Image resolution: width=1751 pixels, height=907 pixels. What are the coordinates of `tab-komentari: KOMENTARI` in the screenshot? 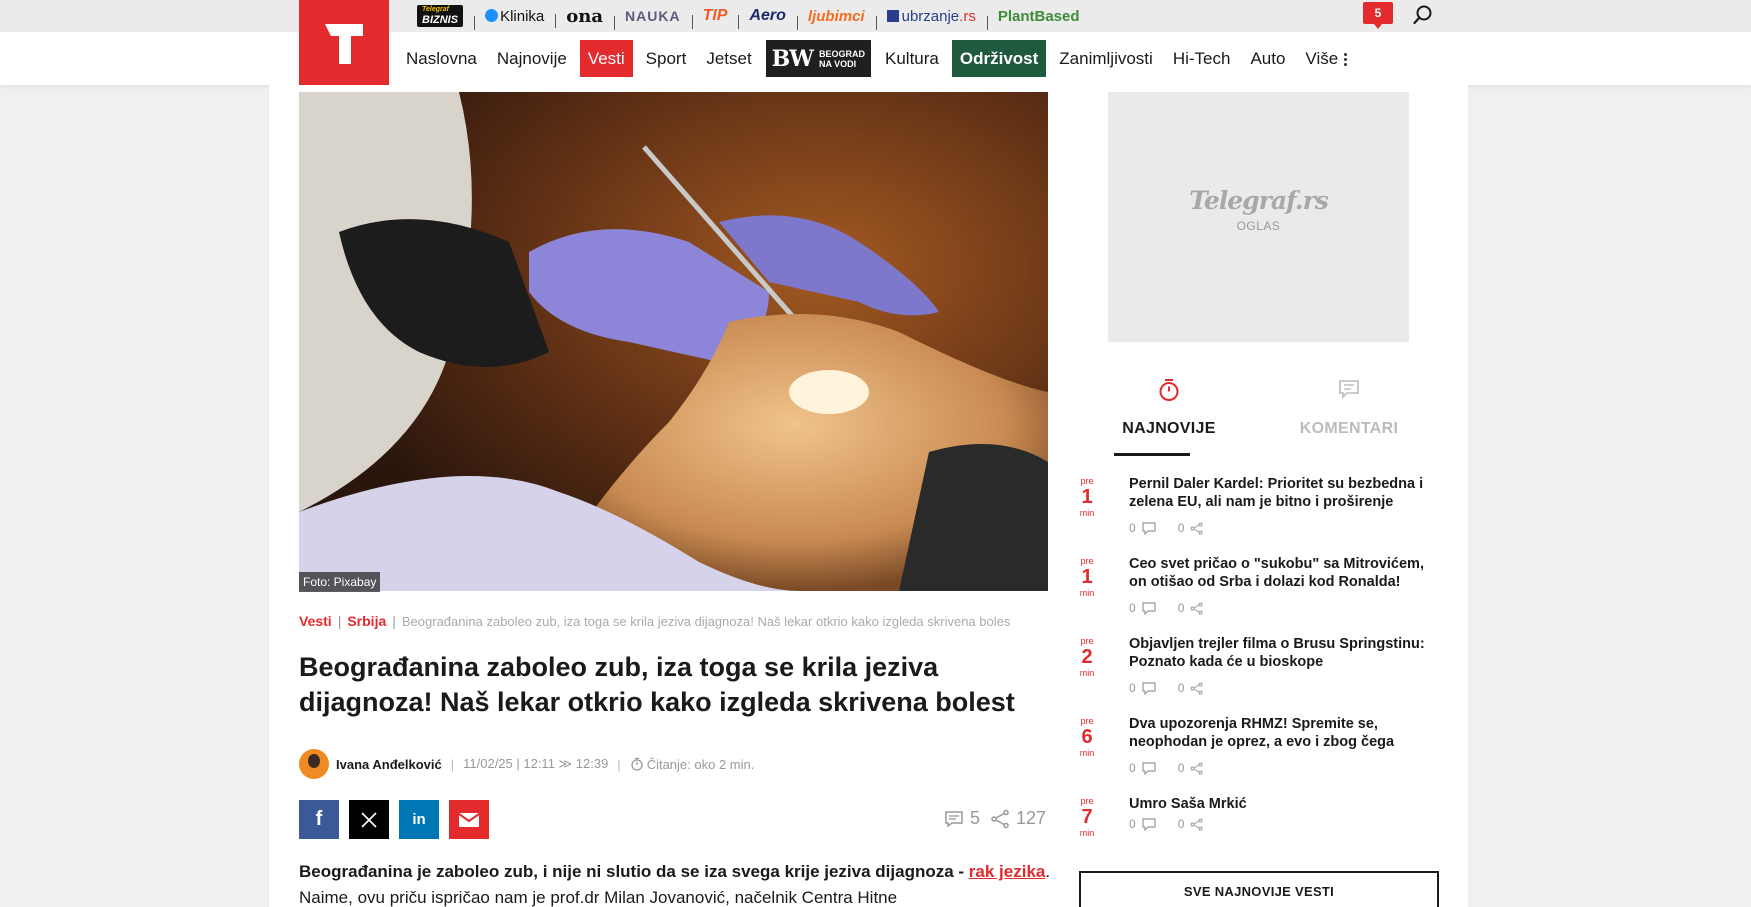 It's located at (1349, 418).